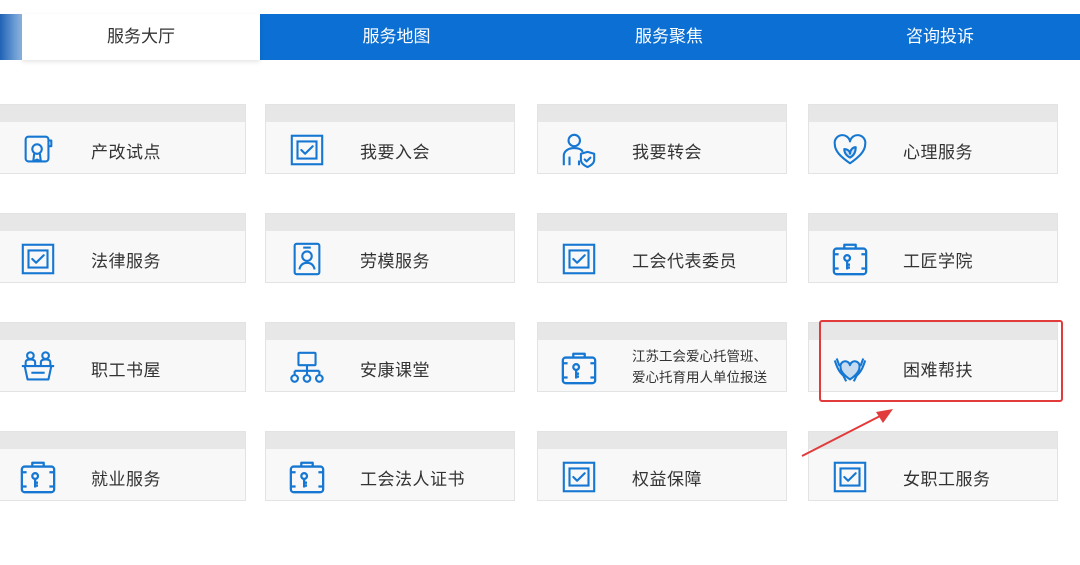 This screenshot has width=1080, height=565. I want to click on card-legal-service: 法律服务, so click(123, 248).